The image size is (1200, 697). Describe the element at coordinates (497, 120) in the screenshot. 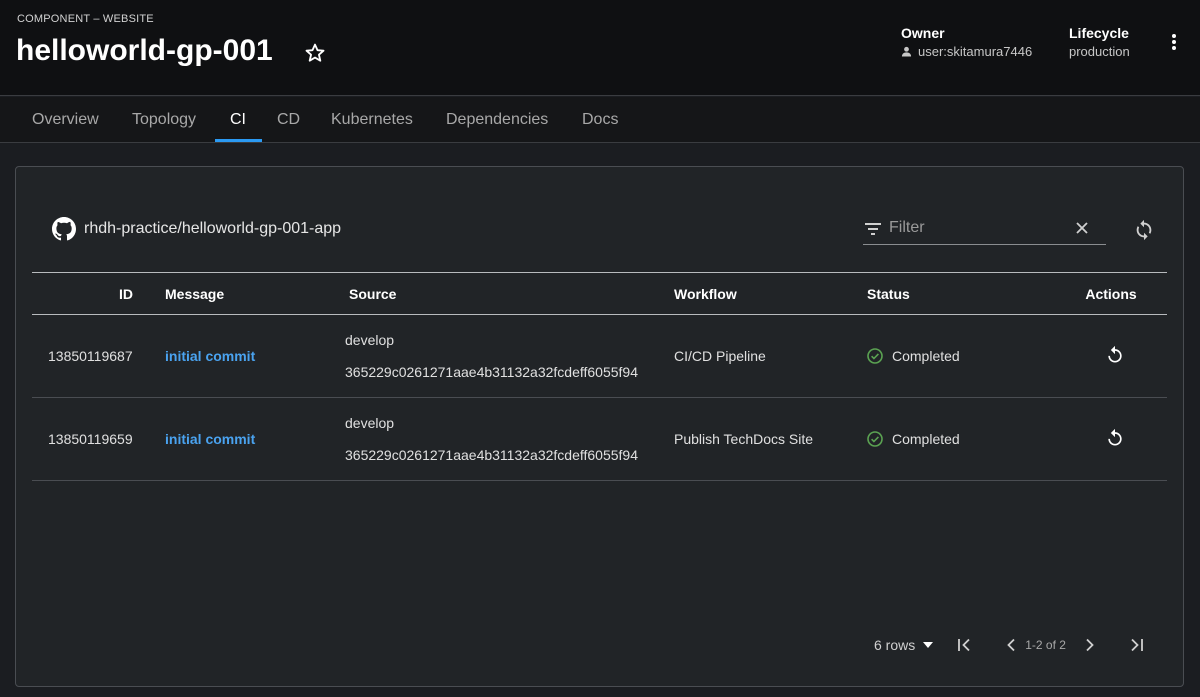

I see `tab-dependencies: Dependencies` at that location.